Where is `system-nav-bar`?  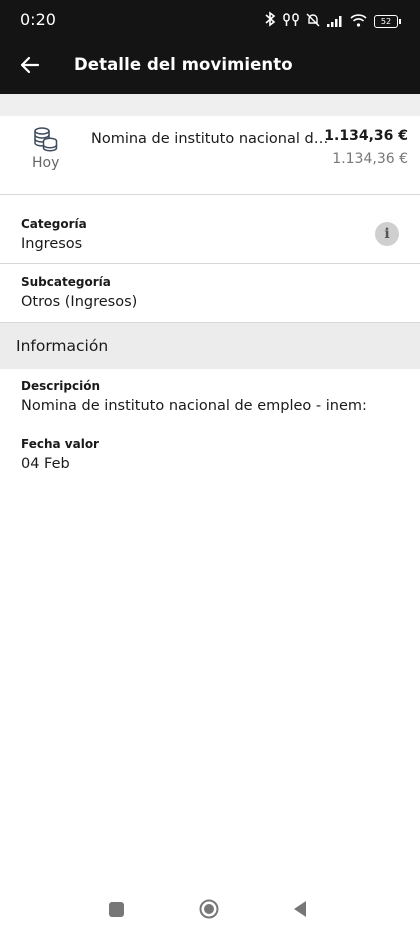
system-nav-bar is located at coordinates (210, 911).